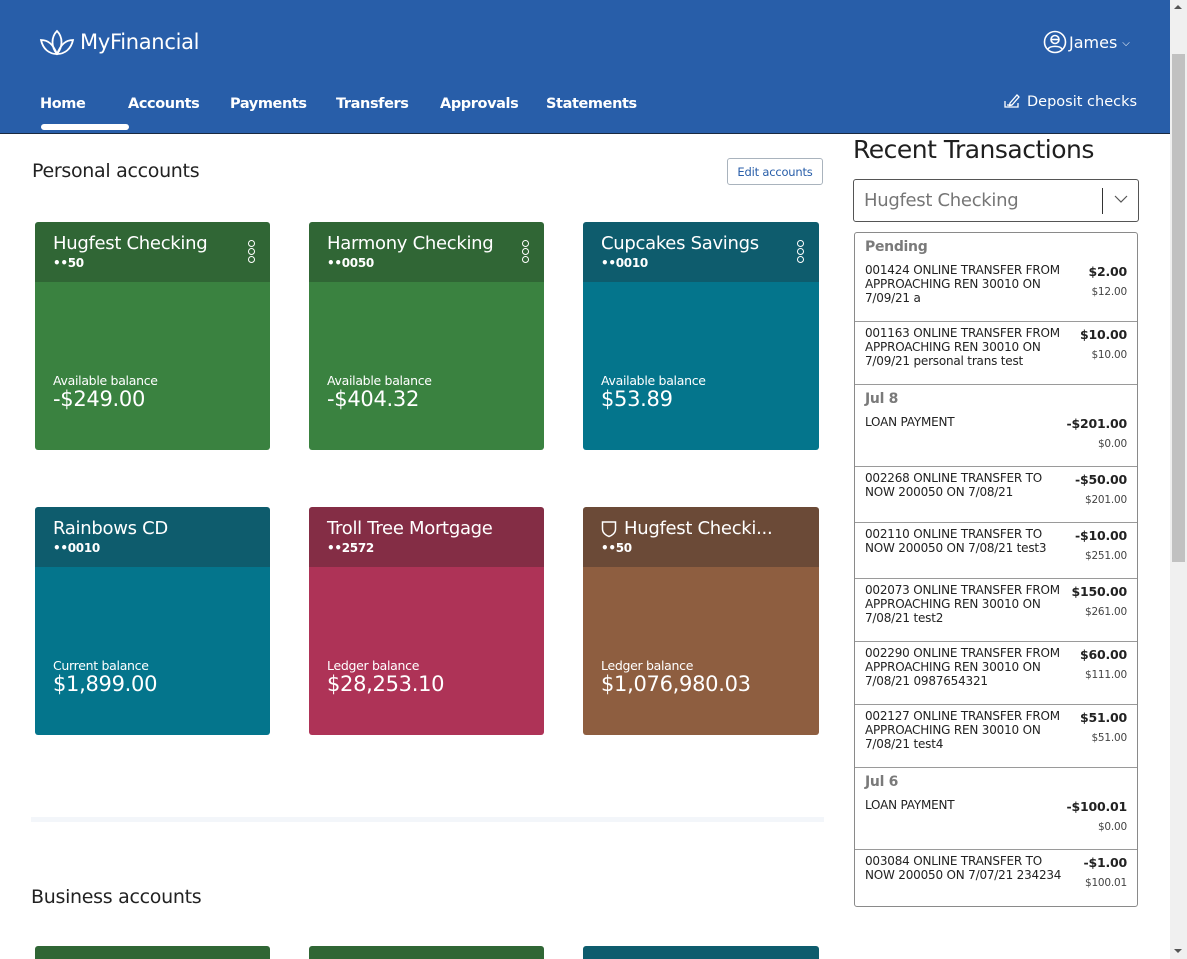 Image resolution: width=1187 pixels, height=959 pixels. Describe the element at coordinates (680, 243) in the screenshot. I see `account-name: Cupcakes Savings` at that location.